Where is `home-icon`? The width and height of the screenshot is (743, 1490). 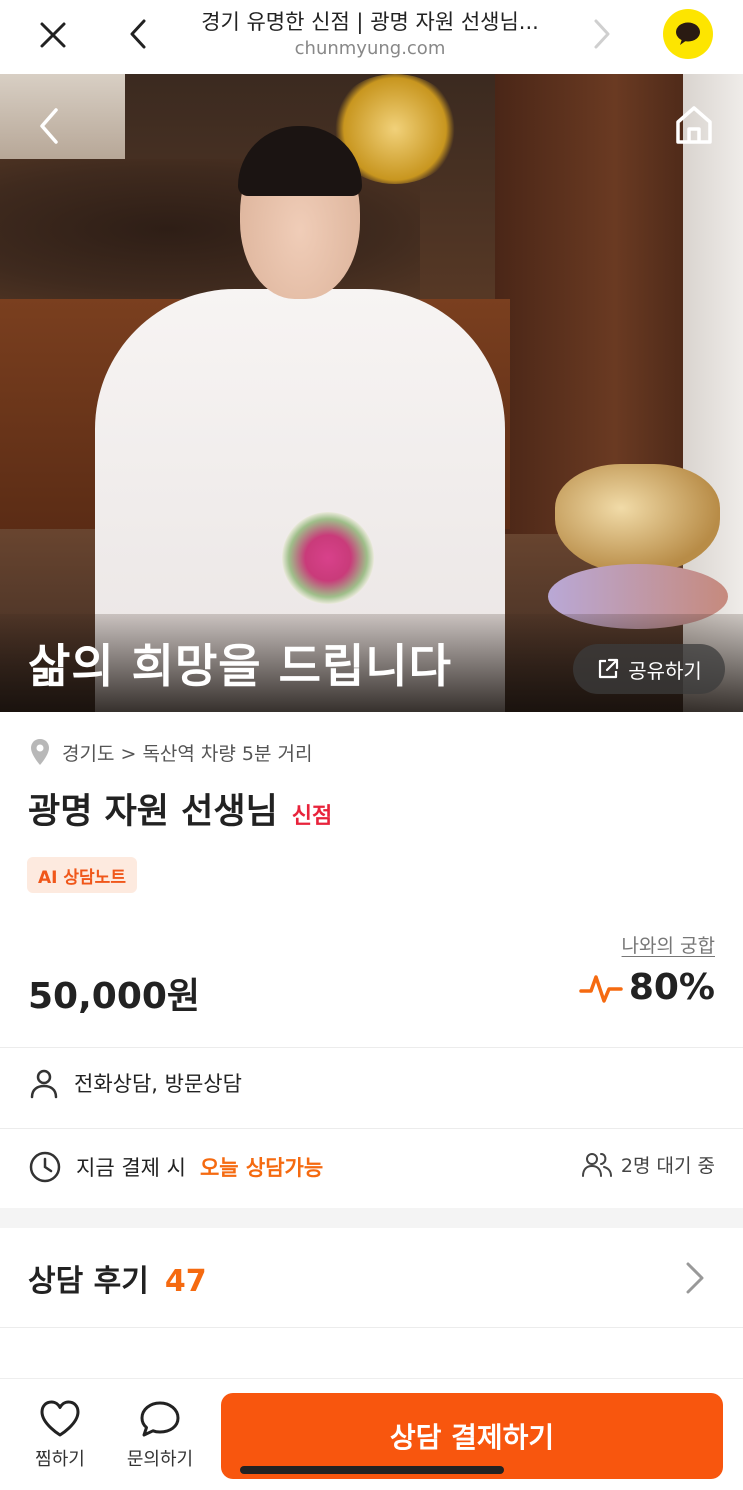
home-icon is located at coordinates (694, 124).